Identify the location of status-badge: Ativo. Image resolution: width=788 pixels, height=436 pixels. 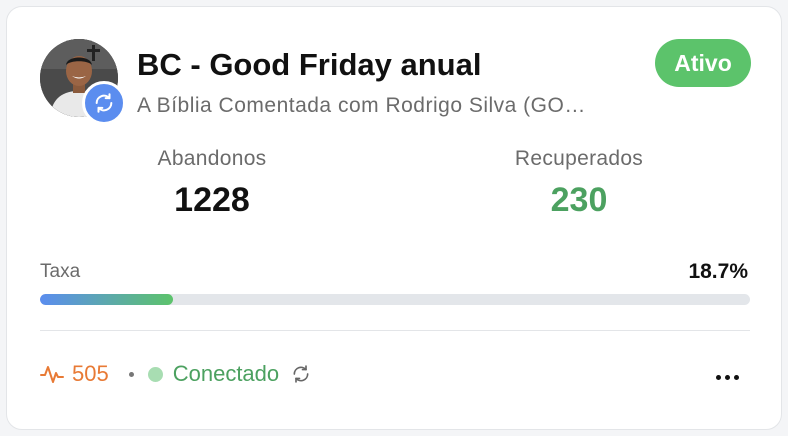
(703, 63).